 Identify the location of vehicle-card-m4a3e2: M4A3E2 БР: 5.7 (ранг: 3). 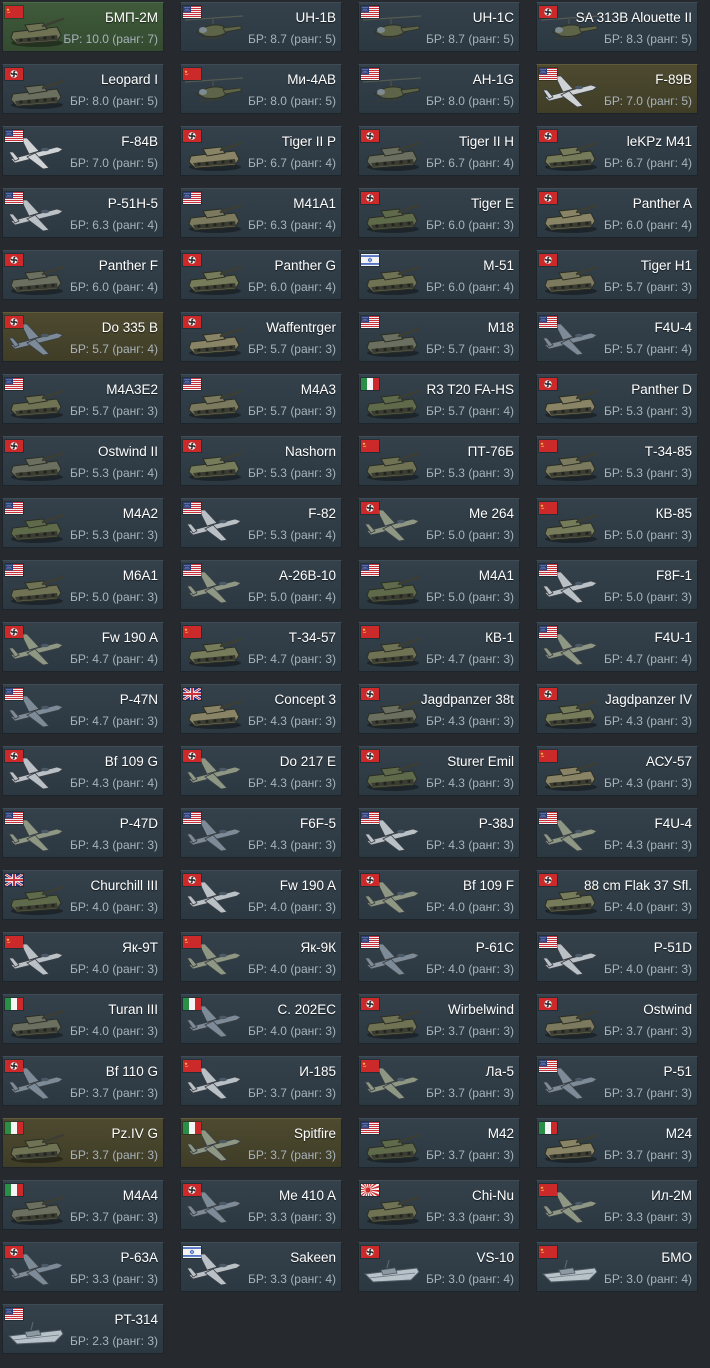
(83, 399).